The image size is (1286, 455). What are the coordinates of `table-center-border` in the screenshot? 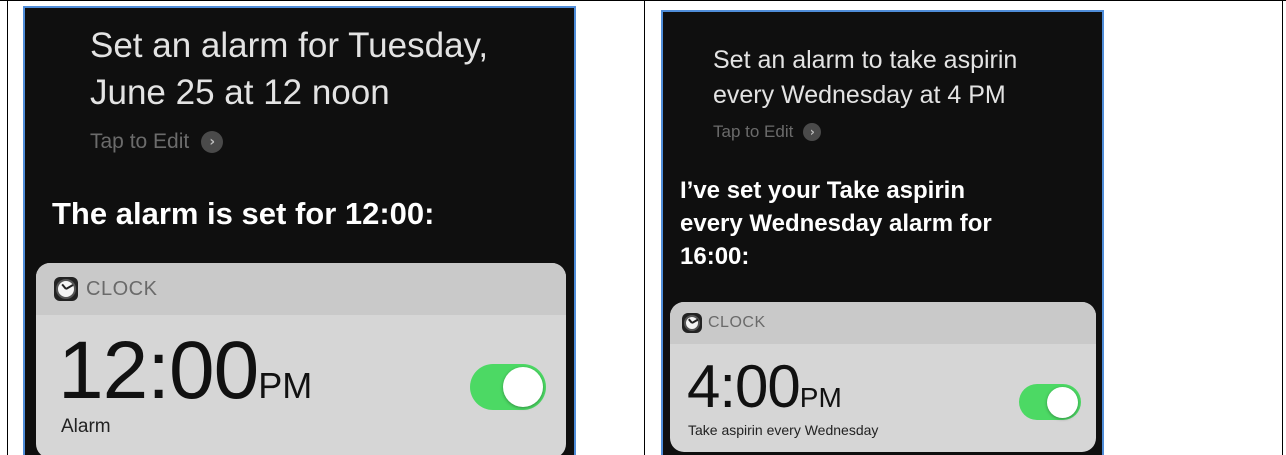 It's located at (644, 227).